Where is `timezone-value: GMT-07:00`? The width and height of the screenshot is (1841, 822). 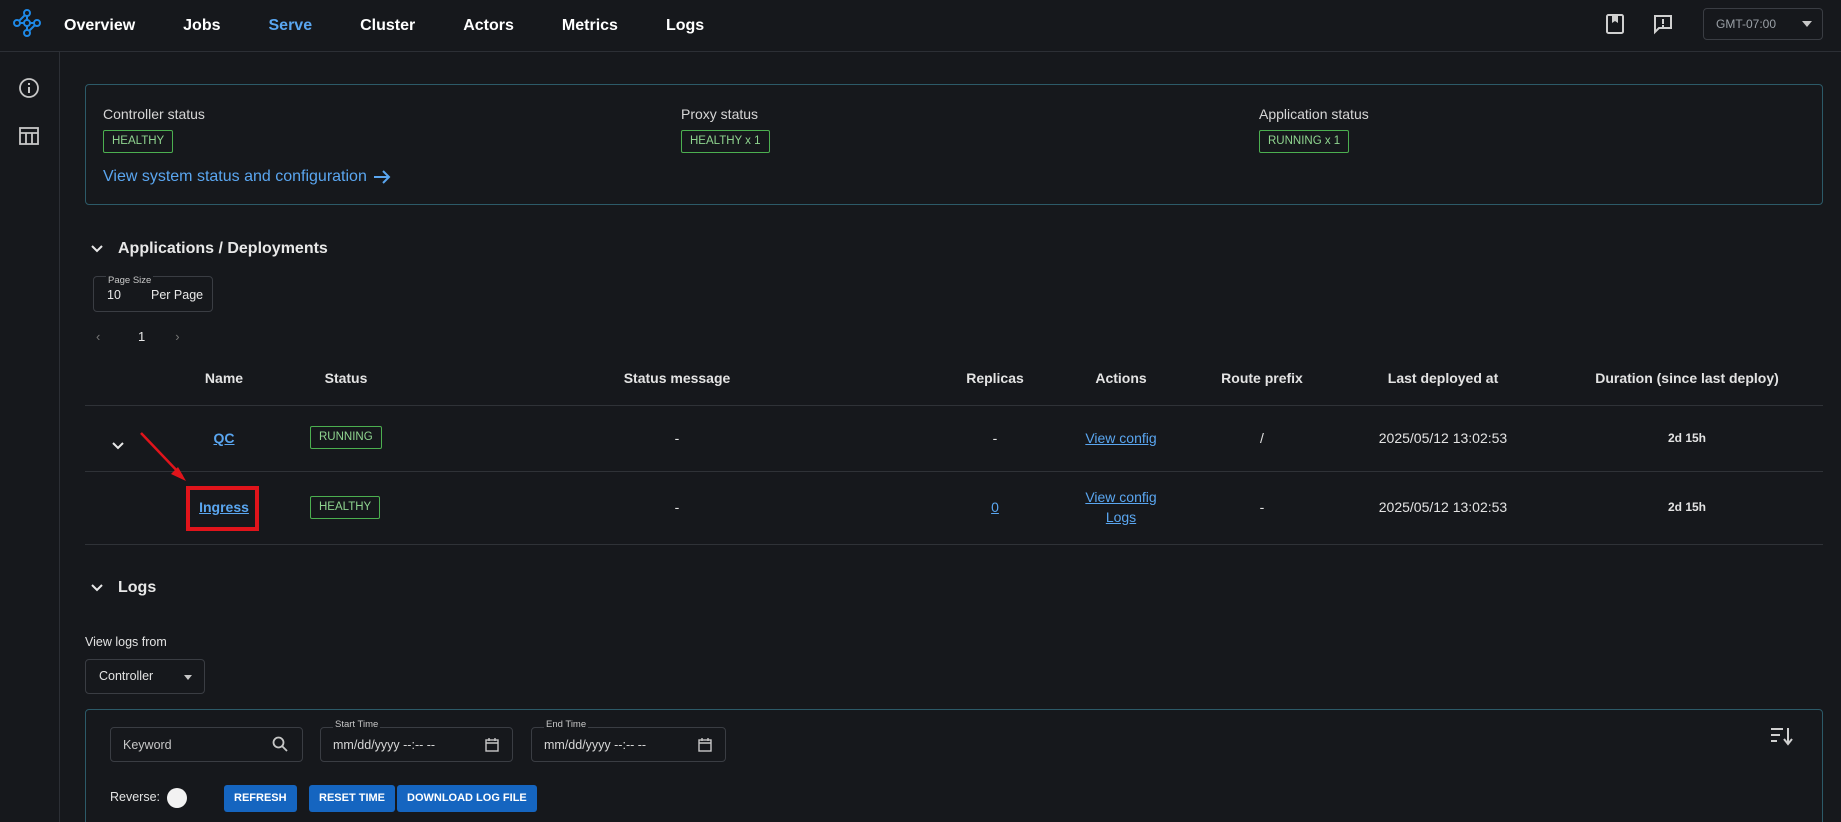
timezone-value: GMT-07:00 is located at coordinates (1746, 24).